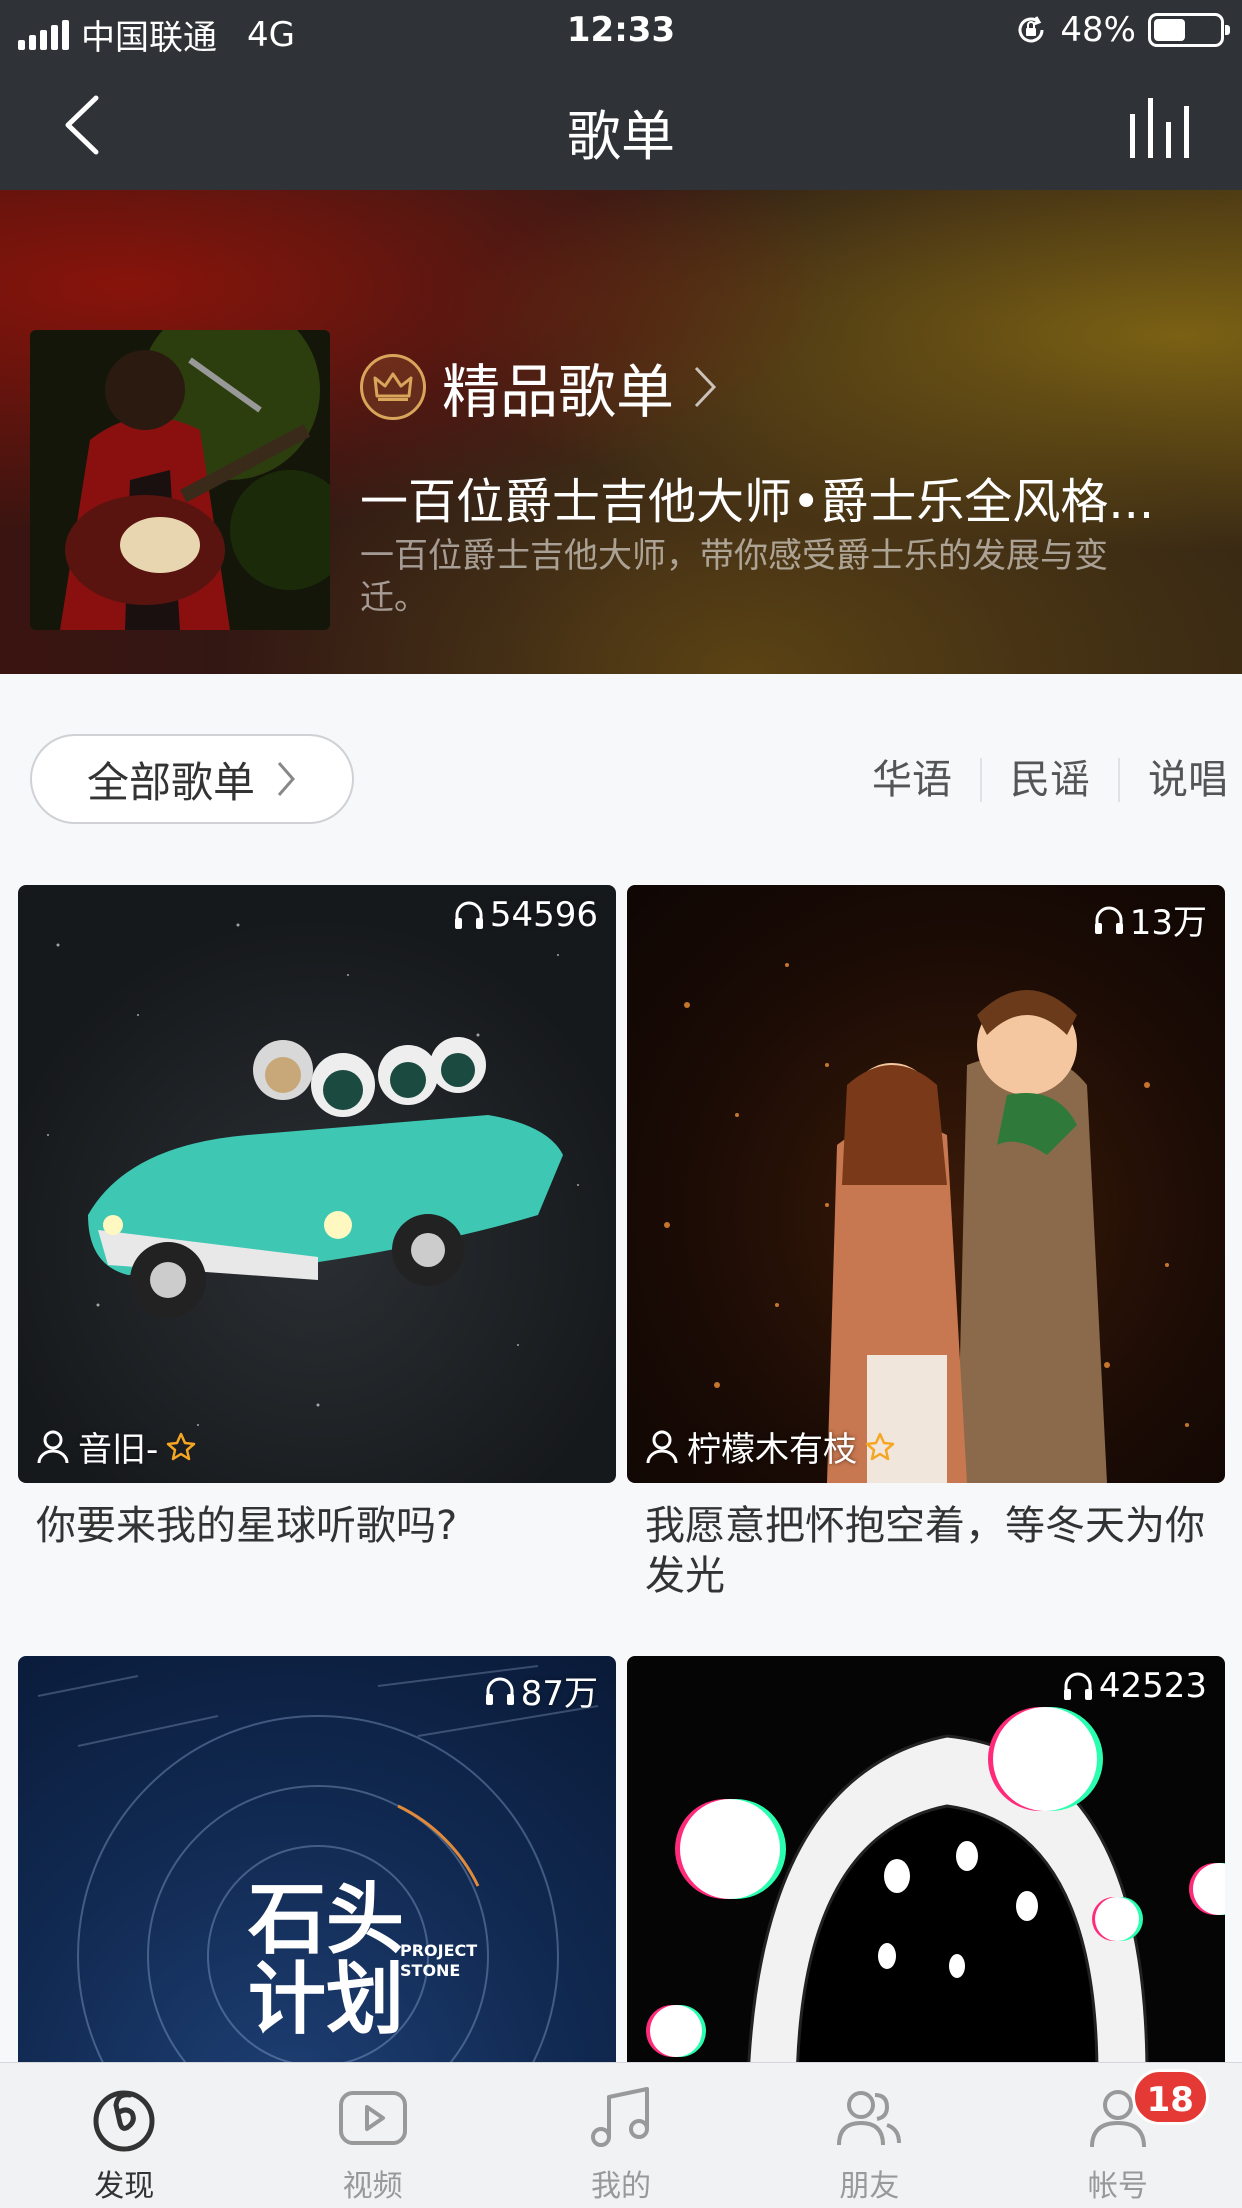  I want to click on status-right: 48%, so click(1122, 30).